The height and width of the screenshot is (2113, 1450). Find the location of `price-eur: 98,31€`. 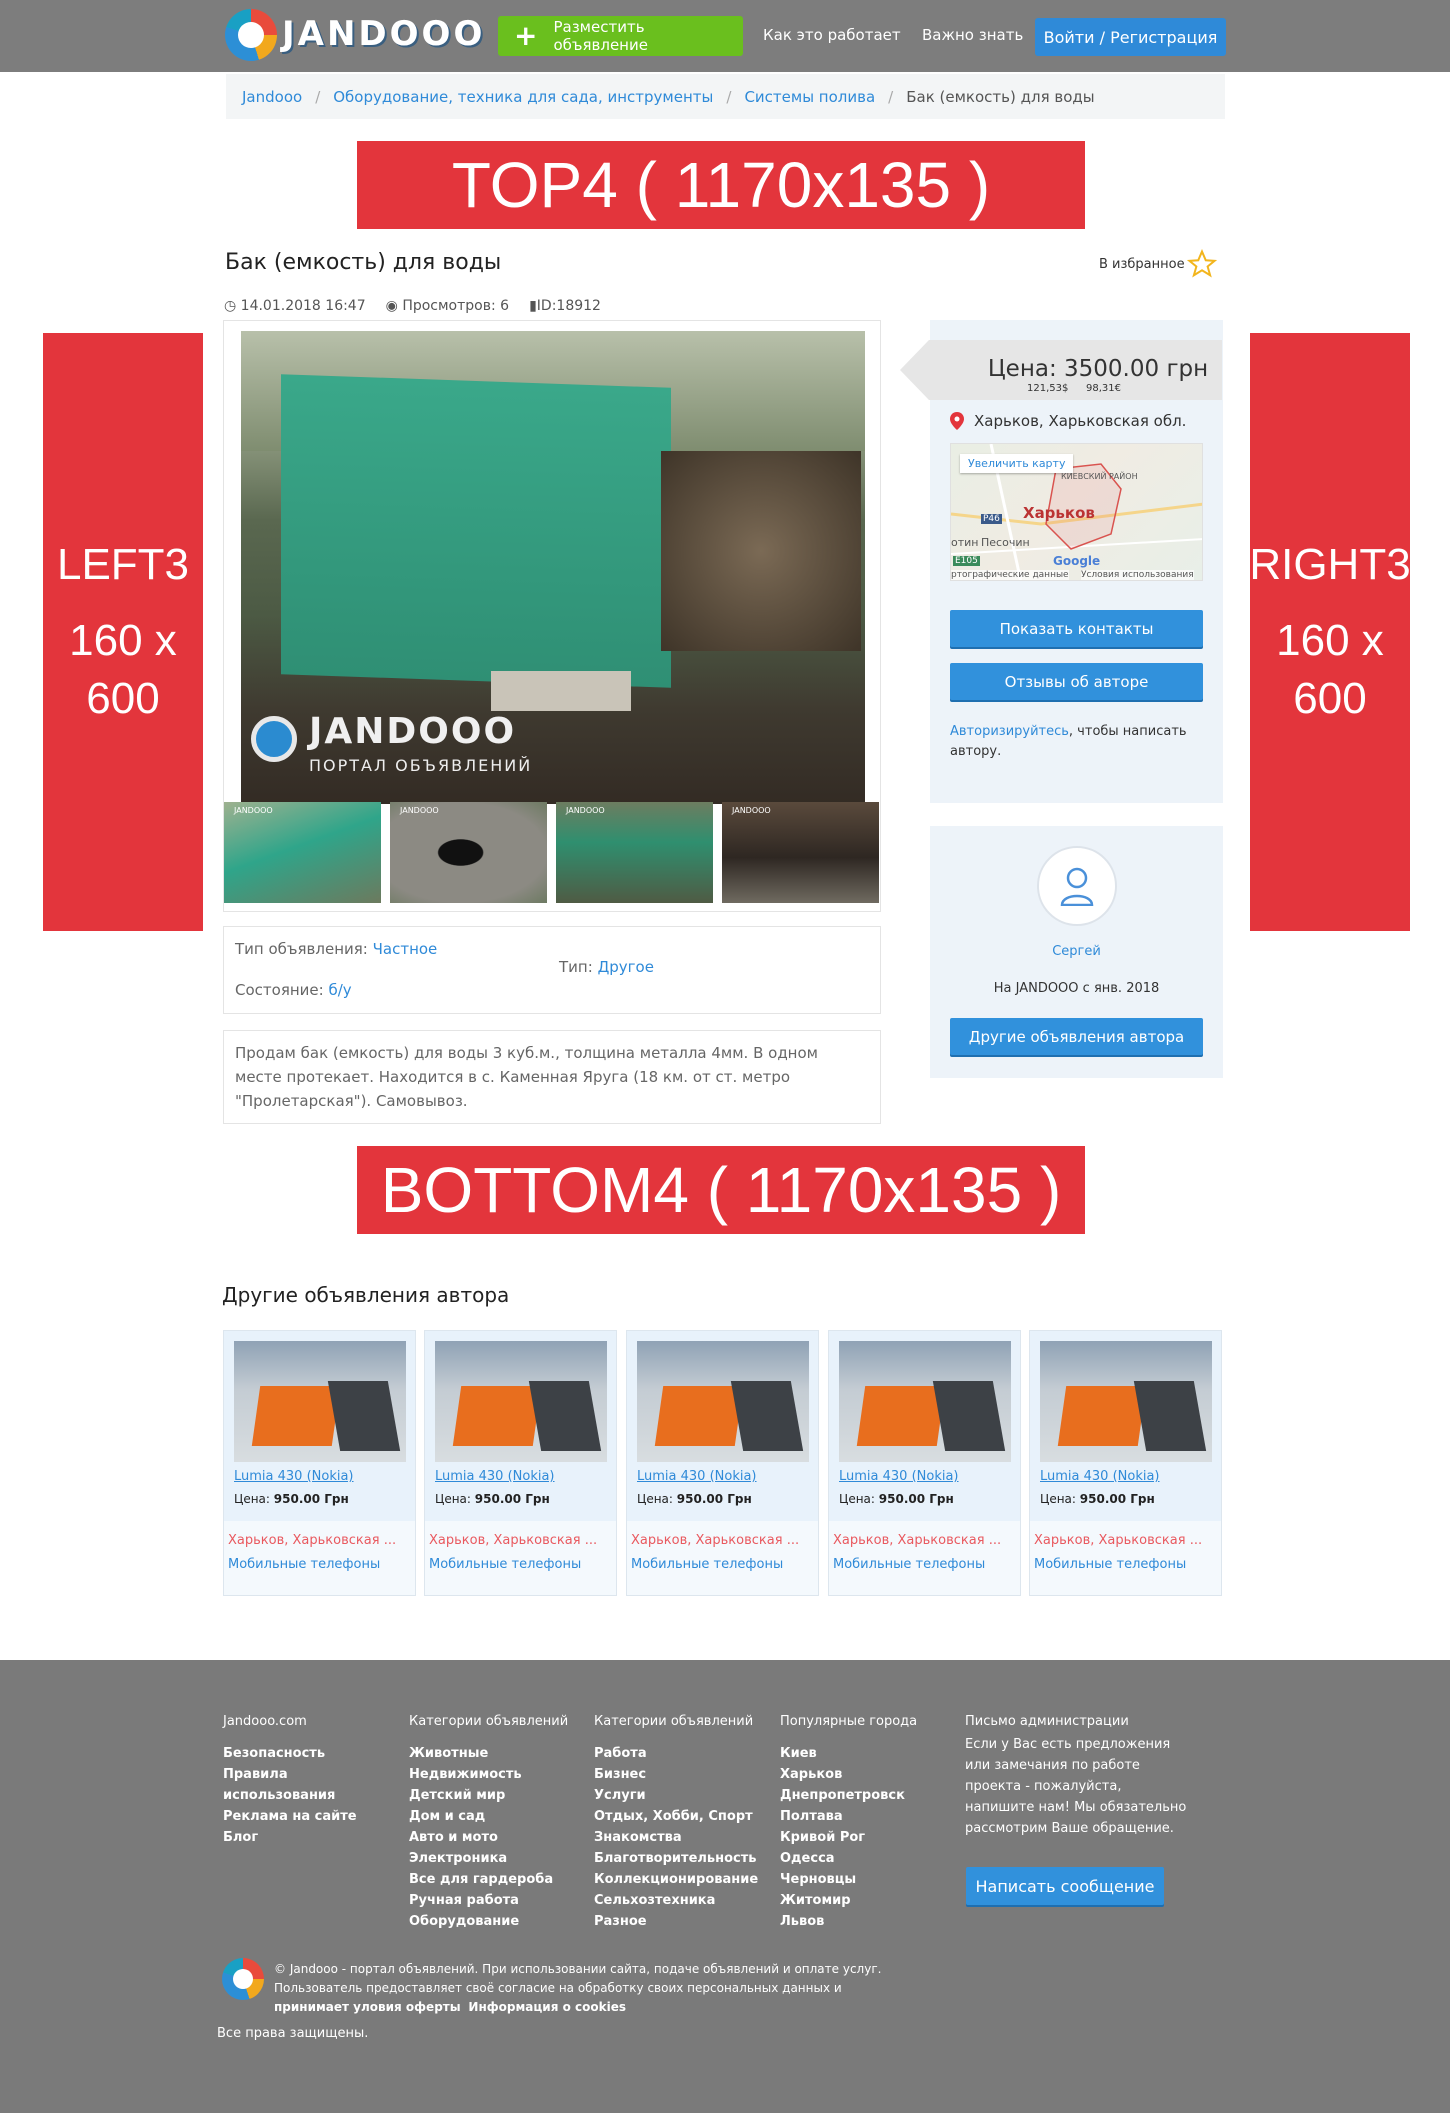

price-eur: 98,31€ is located at coordinates (1103, 388).